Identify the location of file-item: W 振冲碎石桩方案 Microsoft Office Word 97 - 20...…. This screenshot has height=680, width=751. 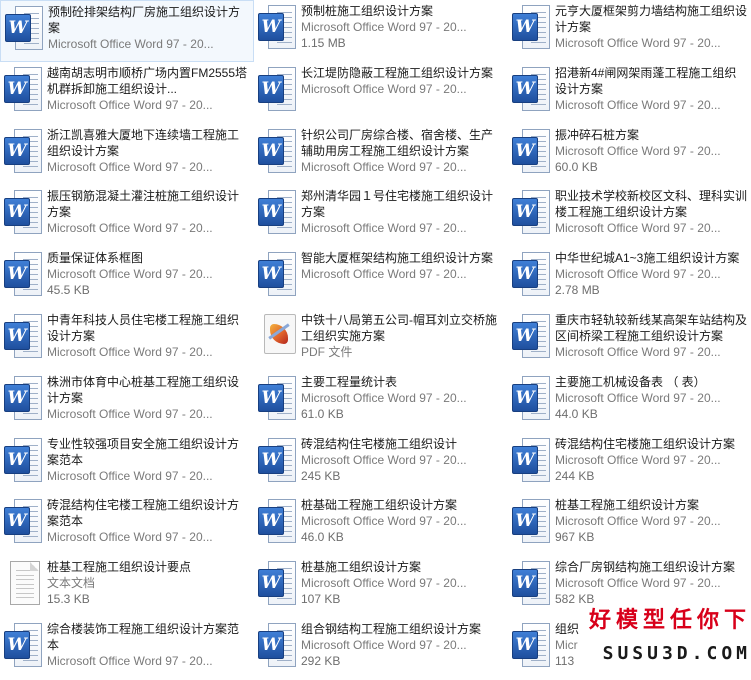
(629, 155).